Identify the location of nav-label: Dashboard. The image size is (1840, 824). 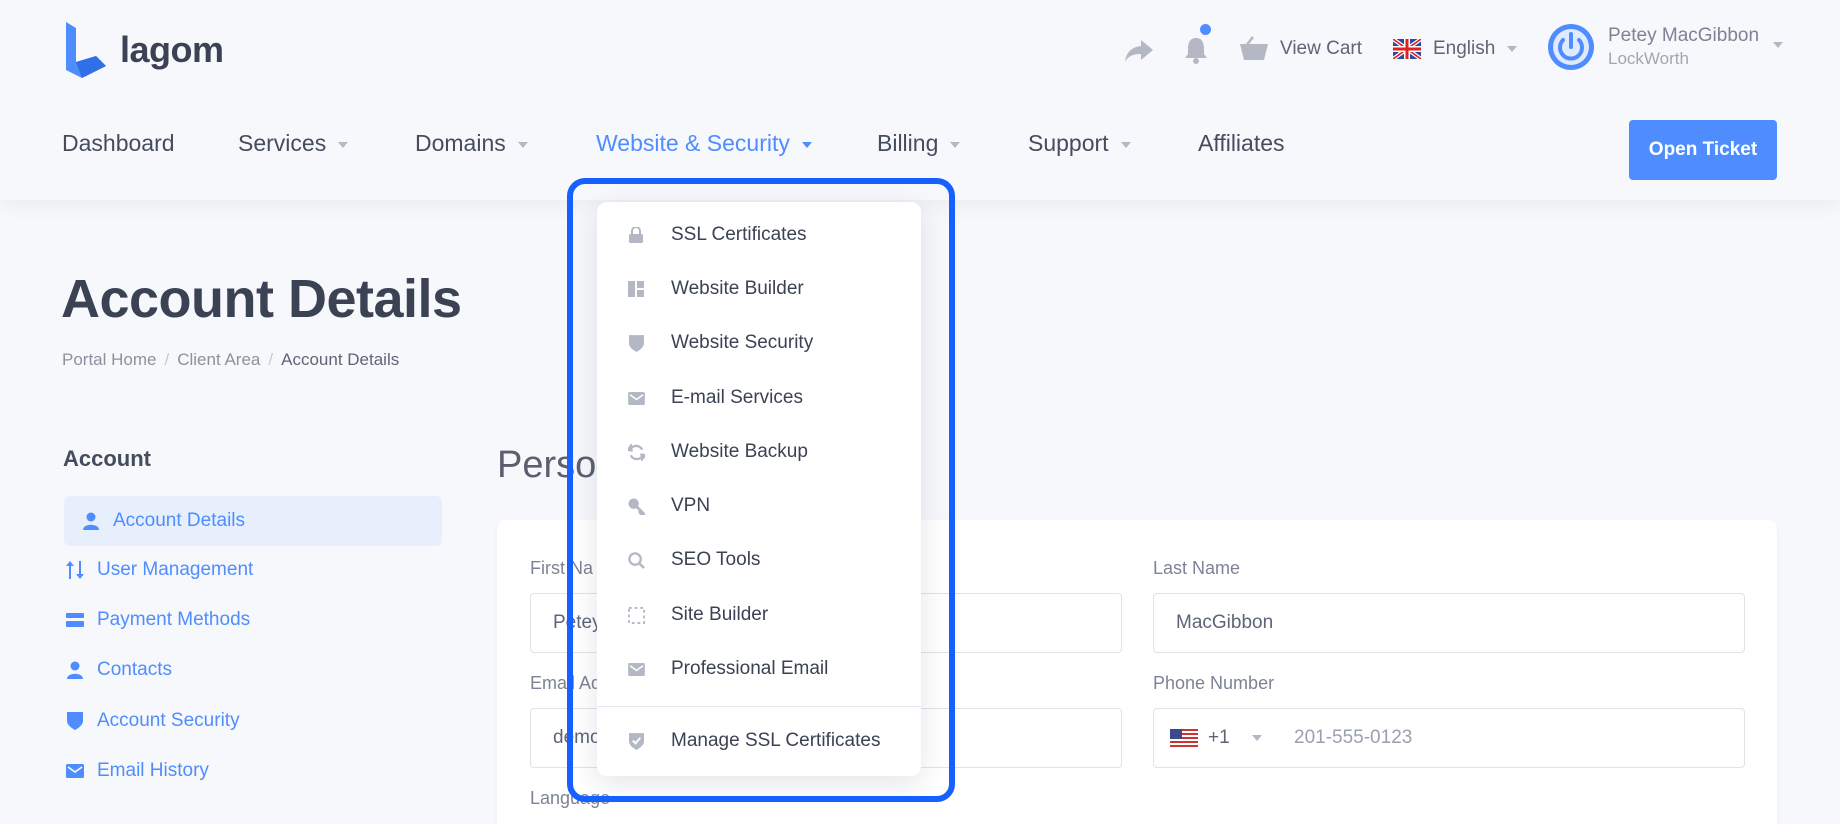
(118, 143).